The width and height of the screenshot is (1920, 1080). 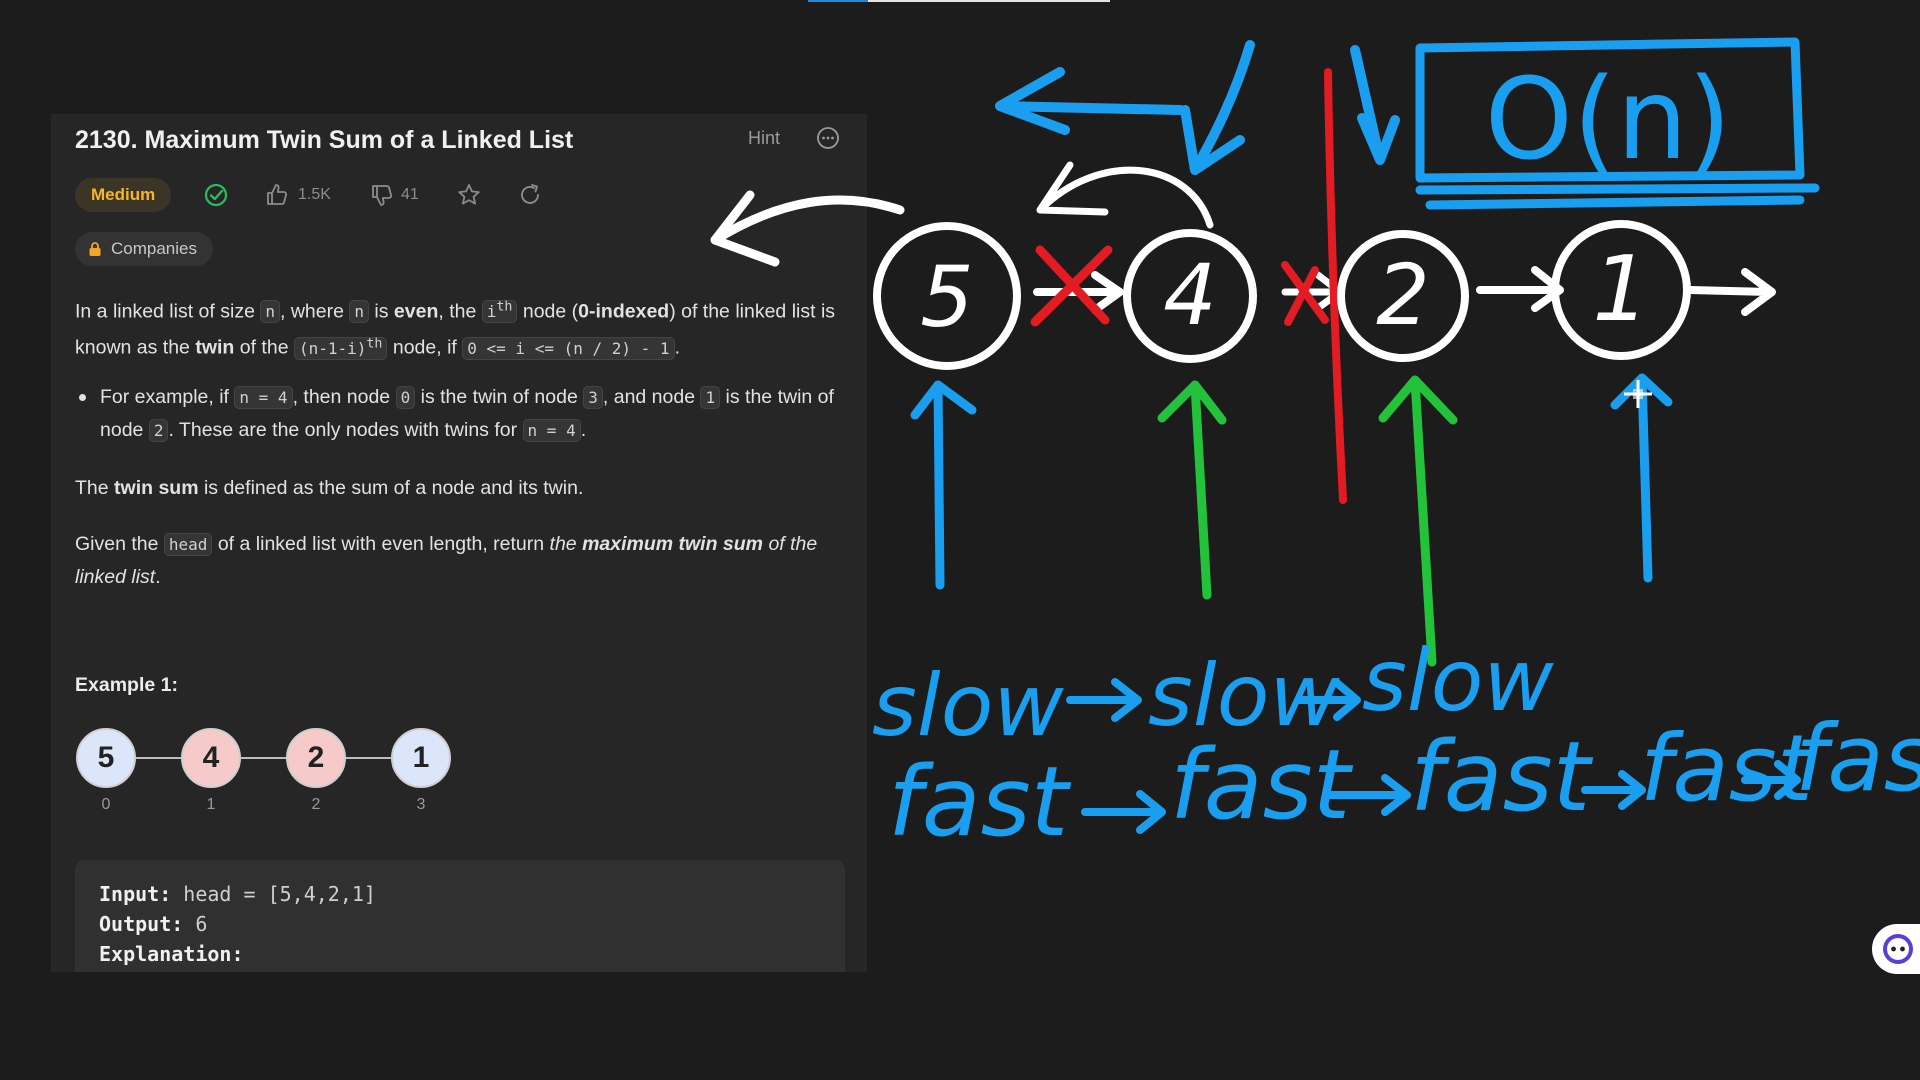 I want to click on blue-left-arrow, so click(x=1090, y=101).